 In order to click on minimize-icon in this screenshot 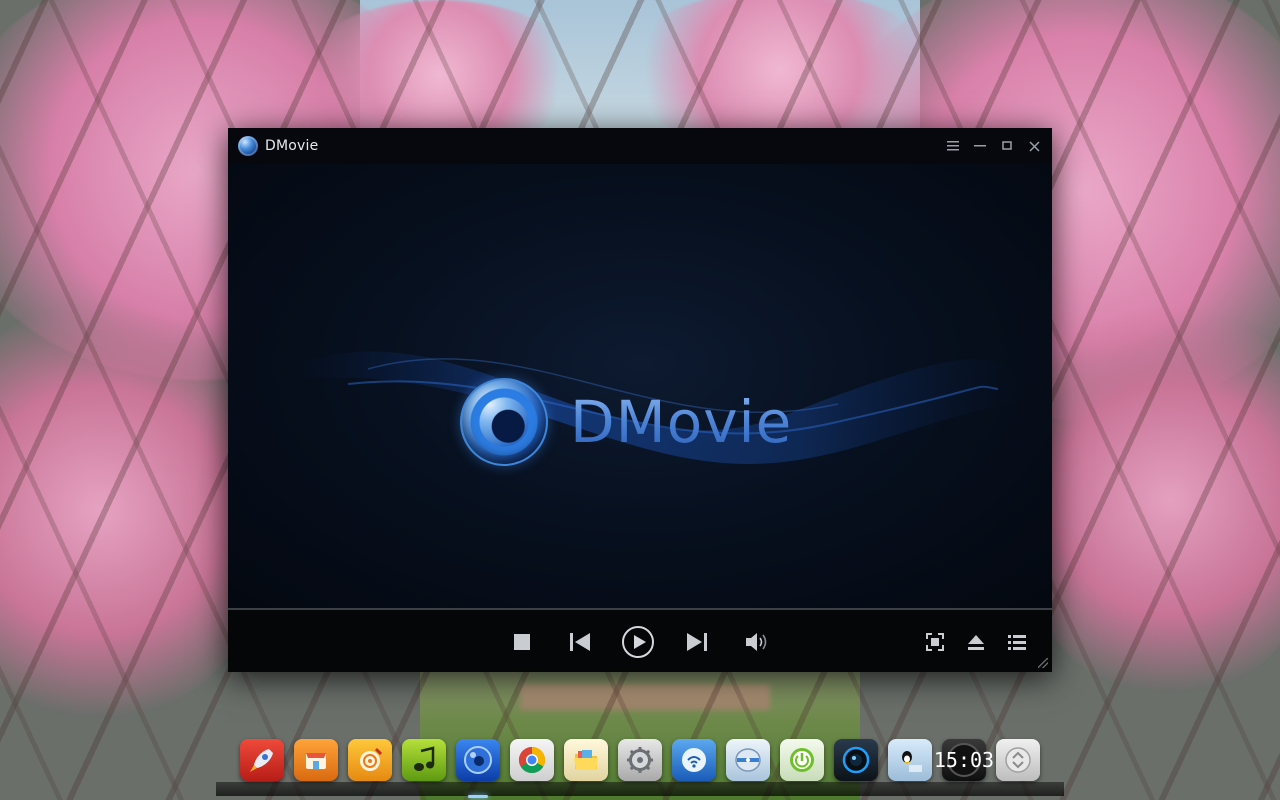, I will do `click(980, 146)`.